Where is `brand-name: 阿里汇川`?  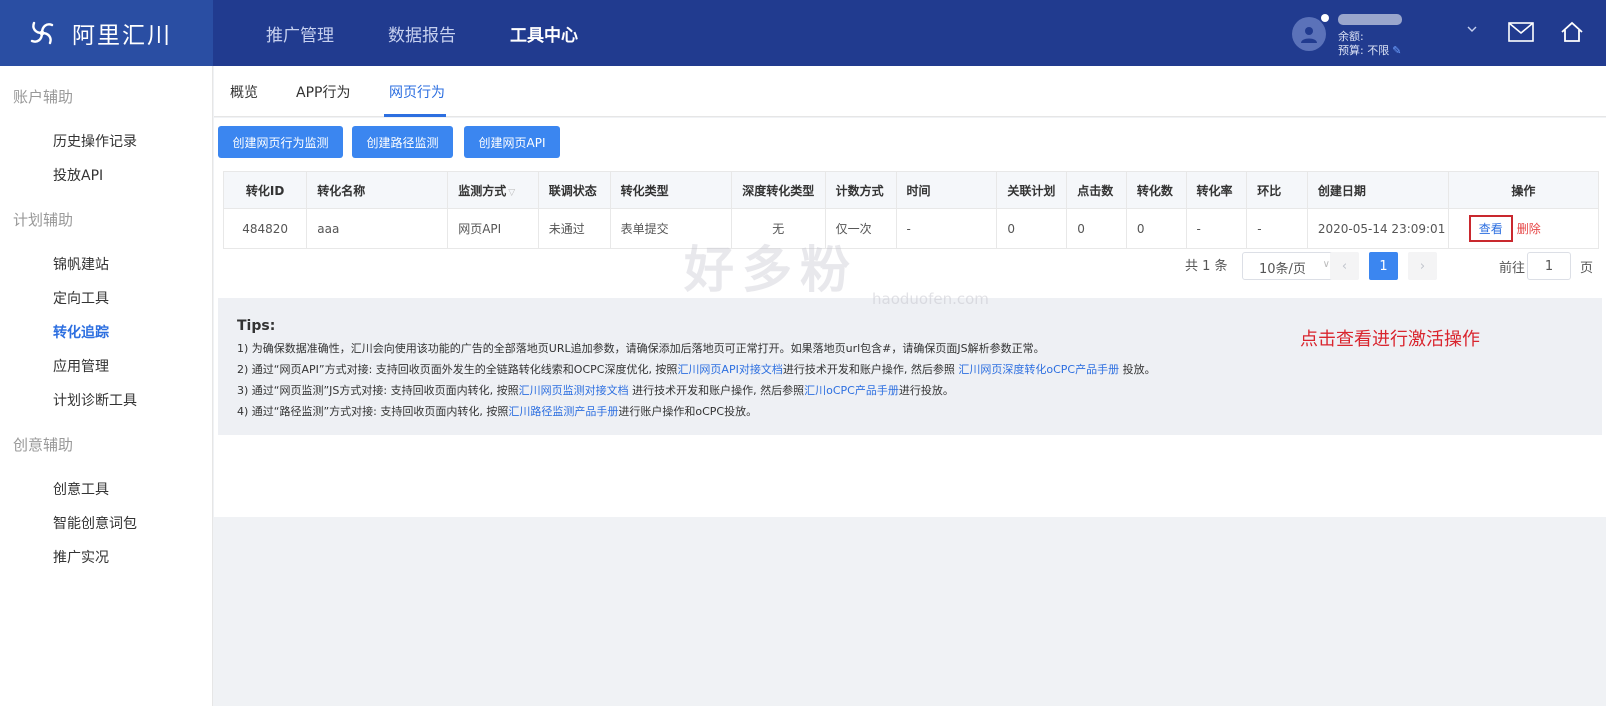
brand-name: 阿里汇川 is located at coordinates (122, 36).